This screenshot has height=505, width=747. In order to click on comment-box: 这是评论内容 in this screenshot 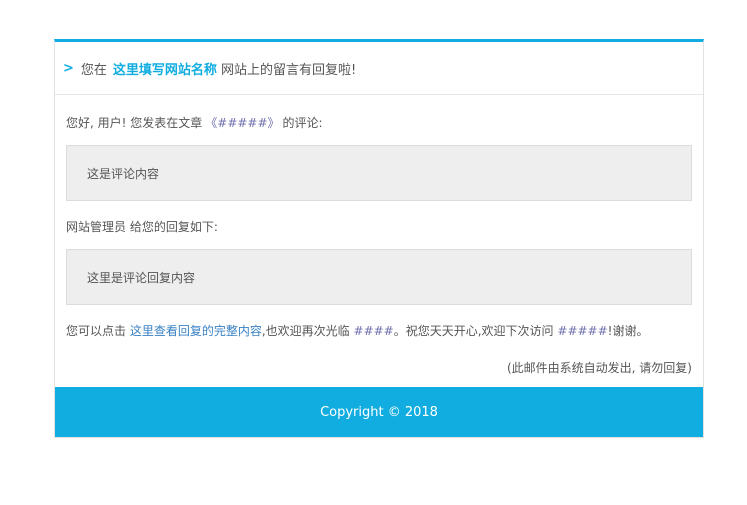, I will do `click(379, 173)`.